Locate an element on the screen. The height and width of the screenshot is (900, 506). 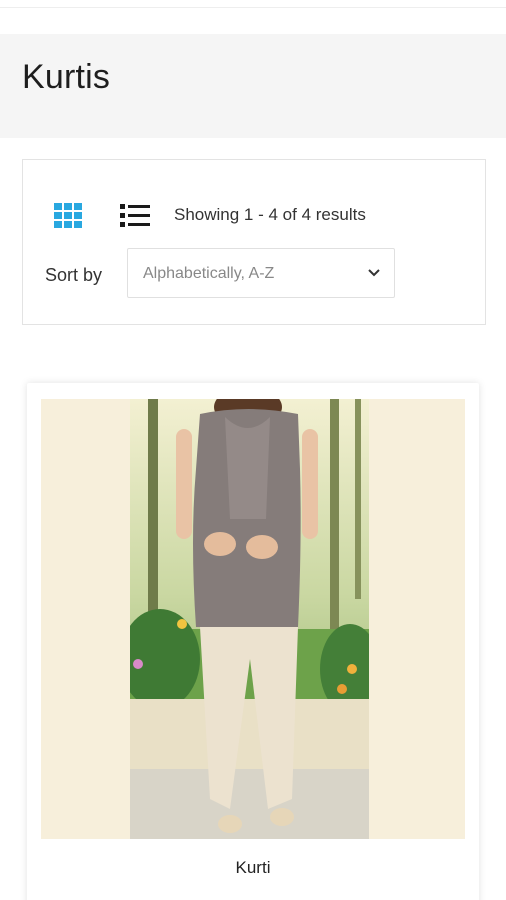
product-name: Kurti is located at coordinates (253, 868).